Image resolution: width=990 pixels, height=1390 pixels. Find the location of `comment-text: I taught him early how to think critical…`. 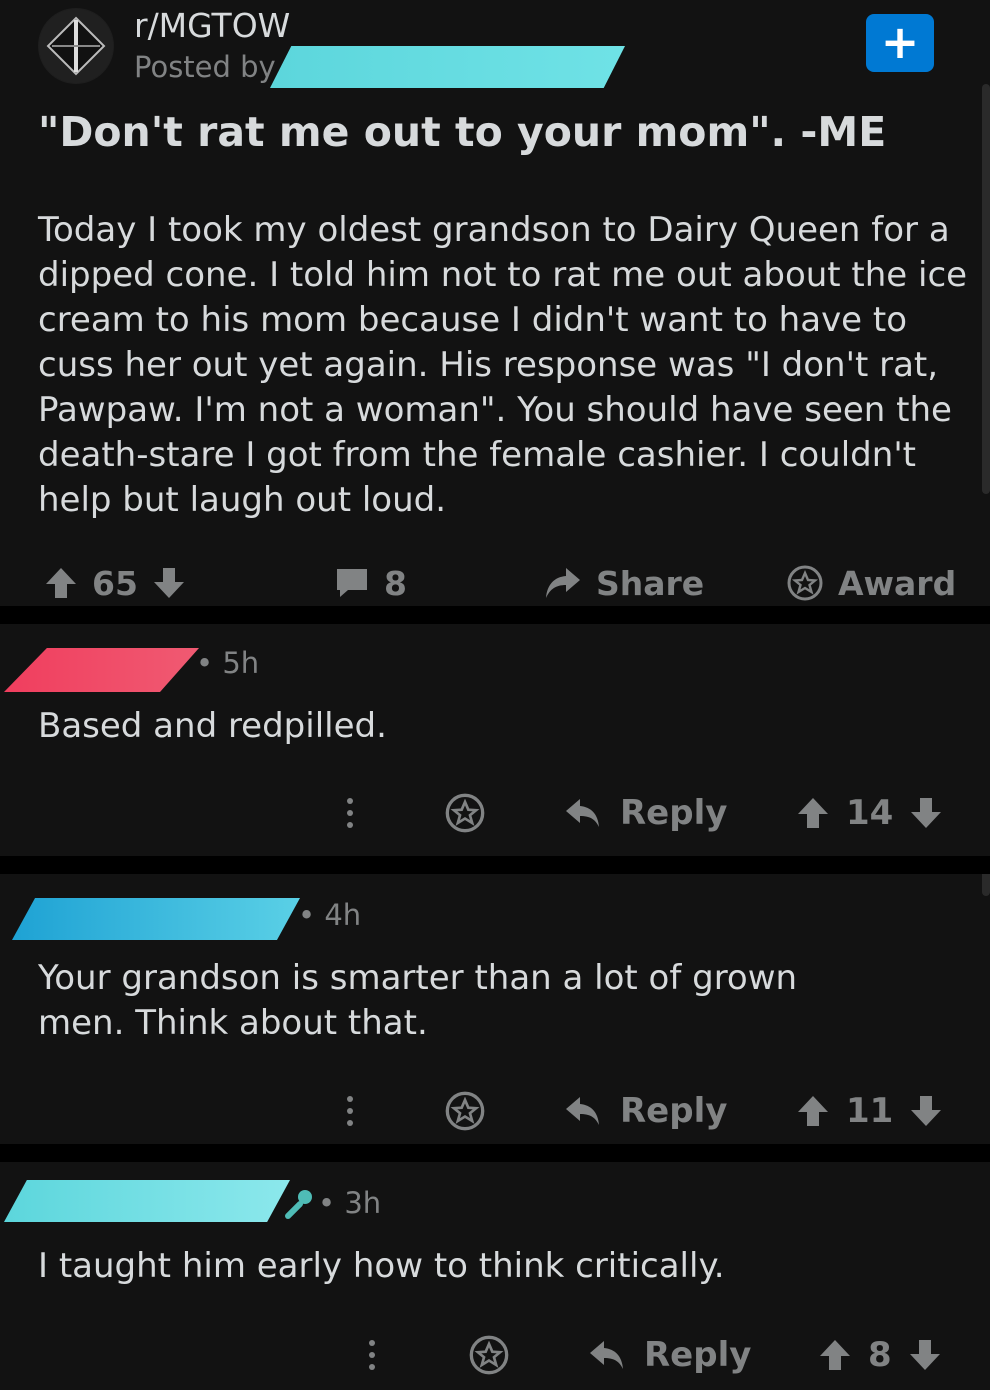

comment-text: I taught him early how to think critical… is located at coordinates (381, 1266).